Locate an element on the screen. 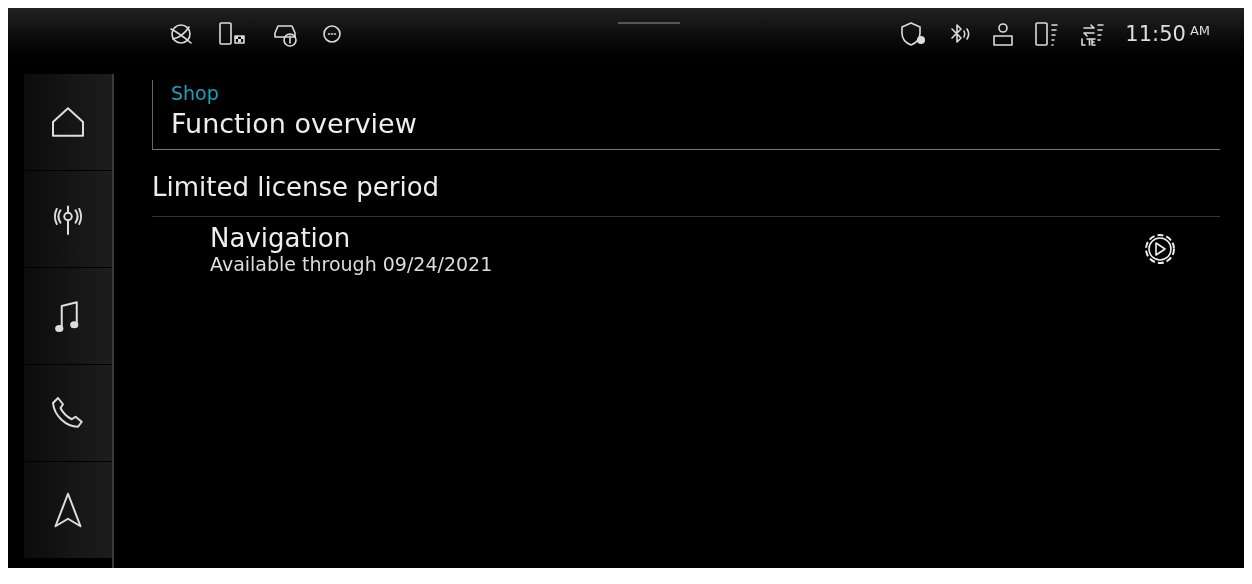  antenna-button is located at coordinates (68, 219).